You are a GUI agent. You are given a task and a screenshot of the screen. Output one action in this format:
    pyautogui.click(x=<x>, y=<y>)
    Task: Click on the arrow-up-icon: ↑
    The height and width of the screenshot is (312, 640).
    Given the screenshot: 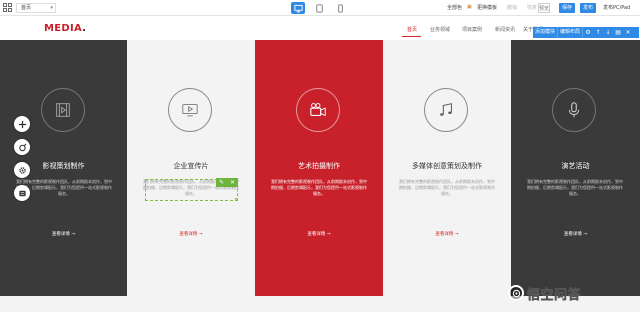 What is the action you would take?
    pyautogui.click(x=598, y=32)
    